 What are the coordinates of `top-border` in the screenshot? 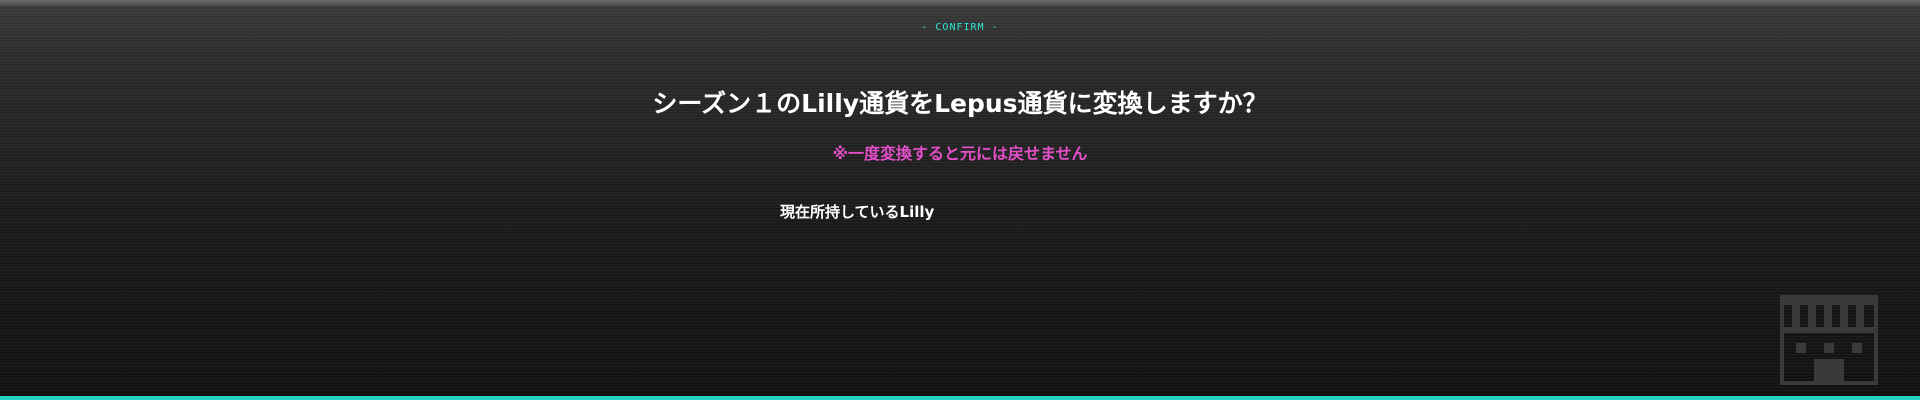 It's located at (960, 3).